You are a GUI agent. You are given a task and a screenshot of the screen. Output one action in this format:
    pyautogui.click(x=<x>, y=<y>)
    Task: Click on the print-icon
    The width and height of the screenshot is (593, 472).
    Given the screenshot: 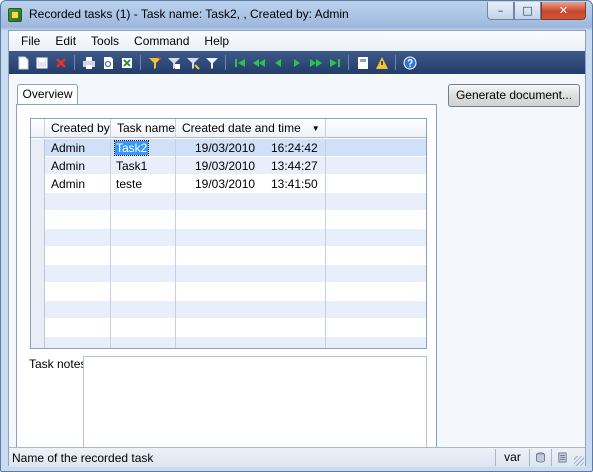 What is the action you would take?
    pyautogui.click(x=88, y=62)
    